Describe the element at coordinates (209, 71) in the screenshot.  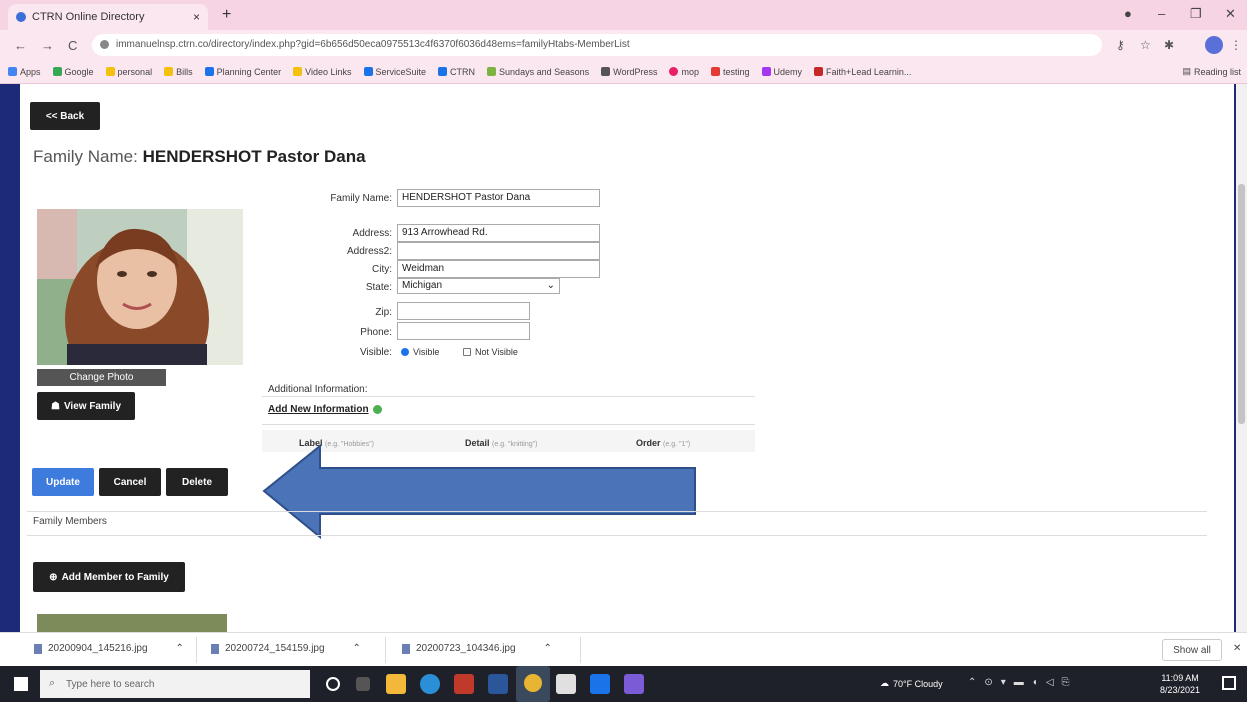
I see `planning-center-icon` at that location.